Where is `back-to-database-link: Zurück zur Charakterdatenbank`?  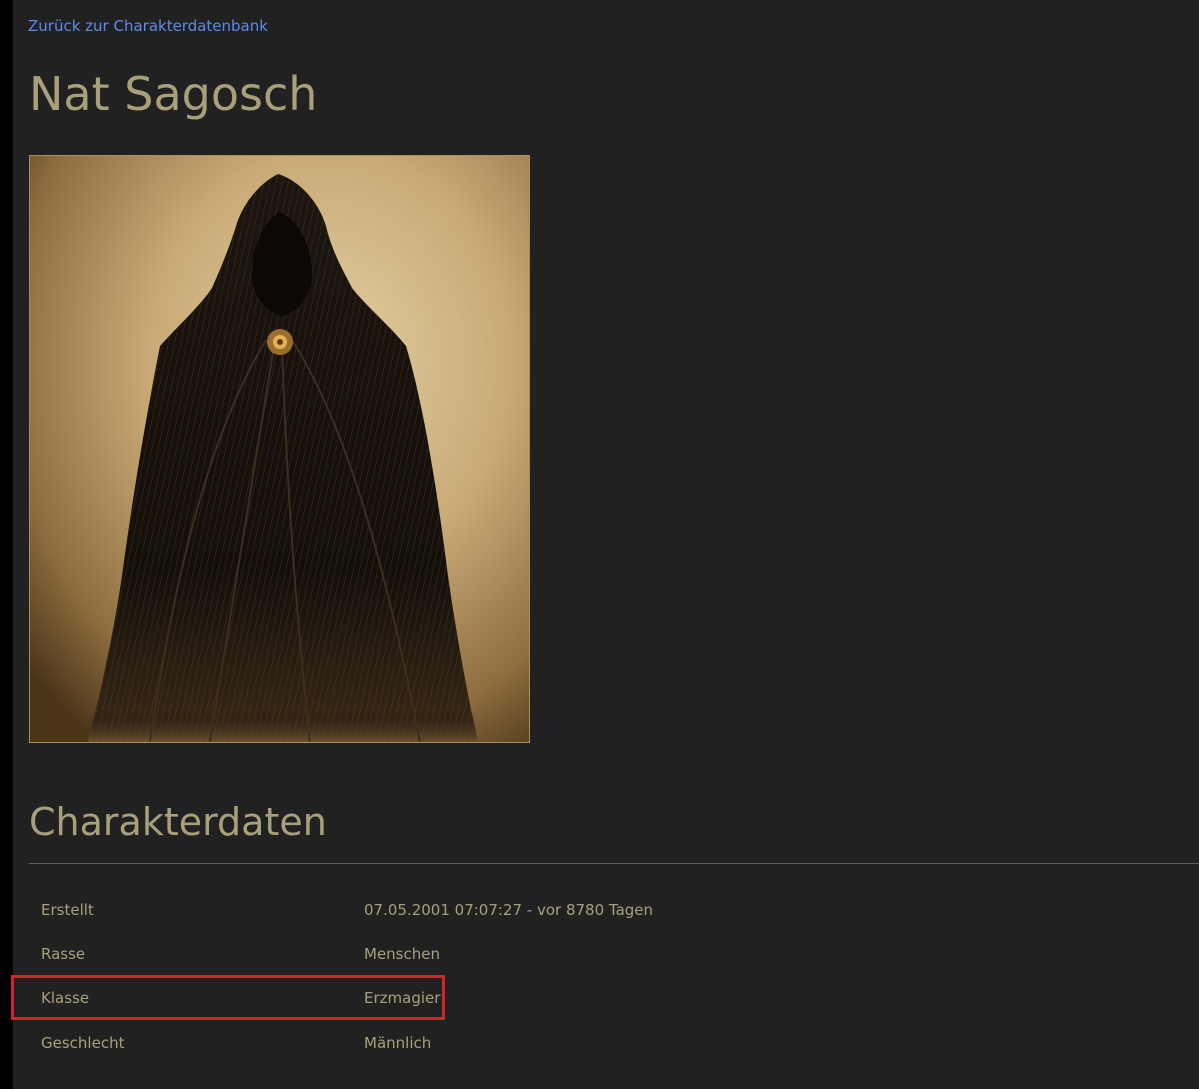 back-to-database-link: Zurück zur Charakterdatenbank is located at coordinates (148, 26).